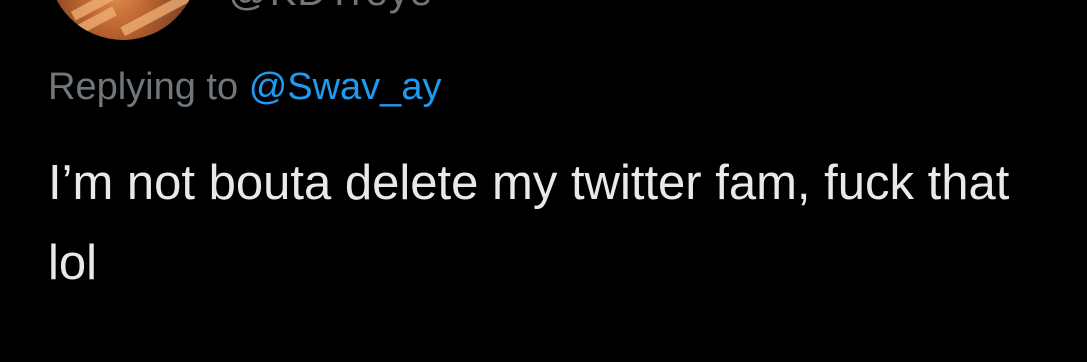 The image size is (1087, 362). What do you see at coordinates (244, 87) in the screenshot?
I see `replying-to: Replying to @Swav_ay` at bounding box center [244, 87].